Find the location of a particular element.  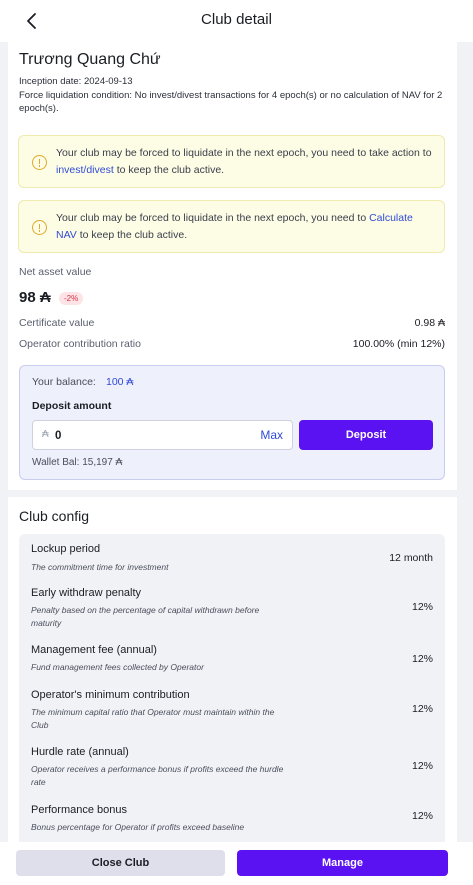

invest-divest-link: invest/divest is located at coordinates (85, 170).